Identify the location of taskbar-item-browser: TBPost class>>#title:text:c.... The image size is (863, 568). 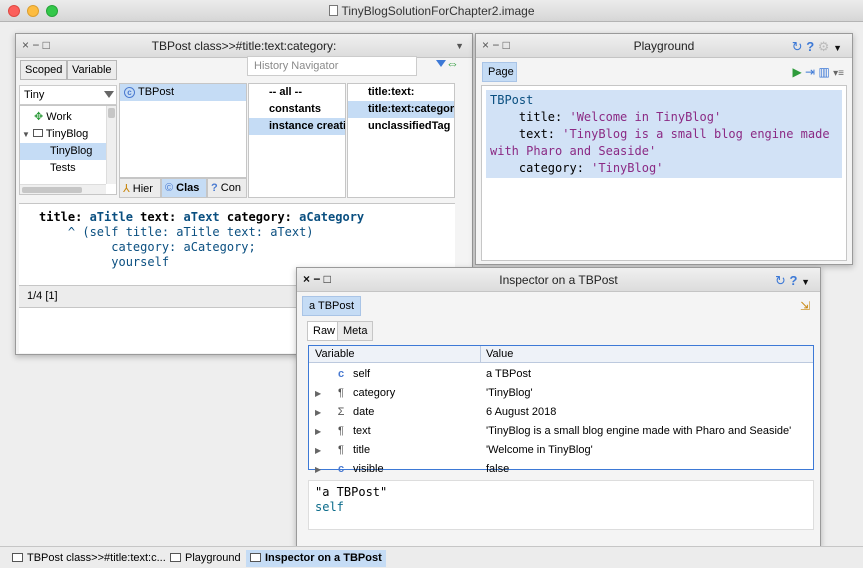
(89, 558).